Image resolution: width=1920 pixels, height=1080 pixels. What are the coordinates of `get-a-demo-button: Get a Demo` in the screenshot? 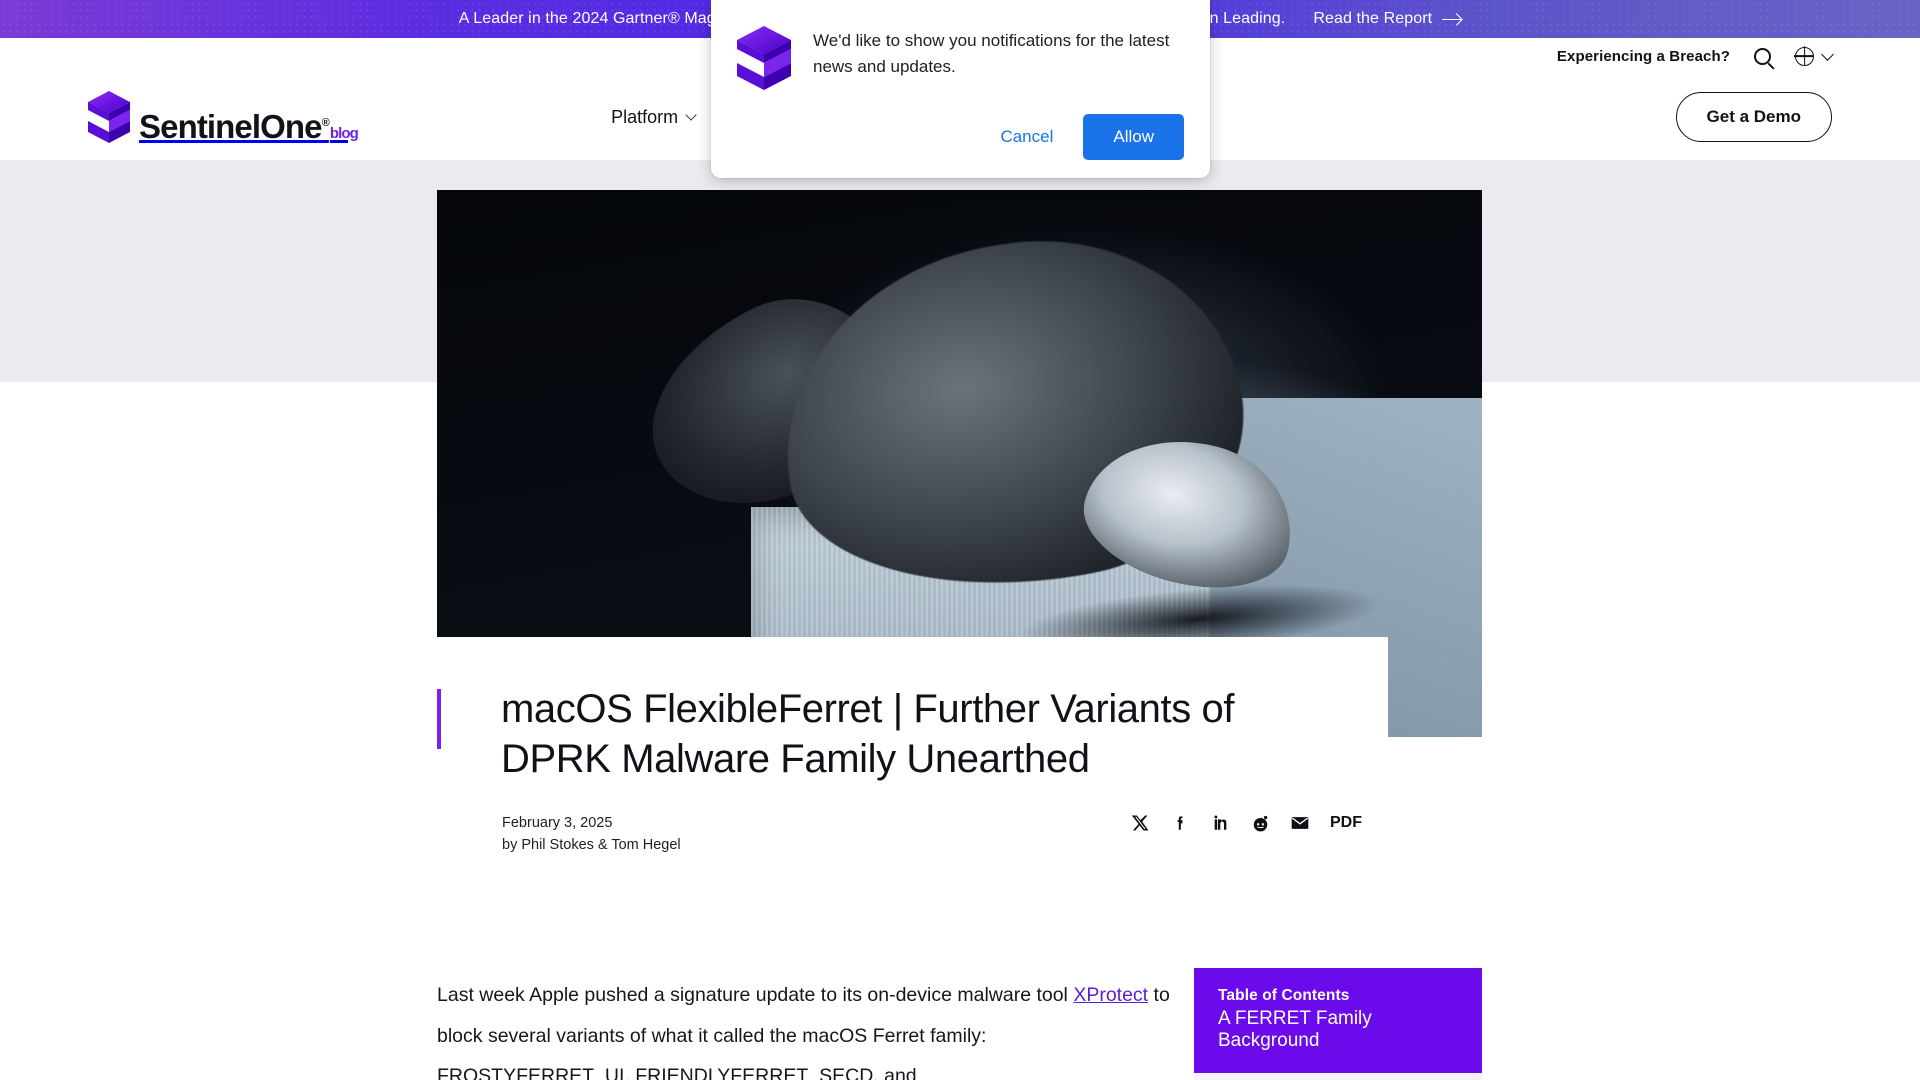 It's located at (1753, 117).